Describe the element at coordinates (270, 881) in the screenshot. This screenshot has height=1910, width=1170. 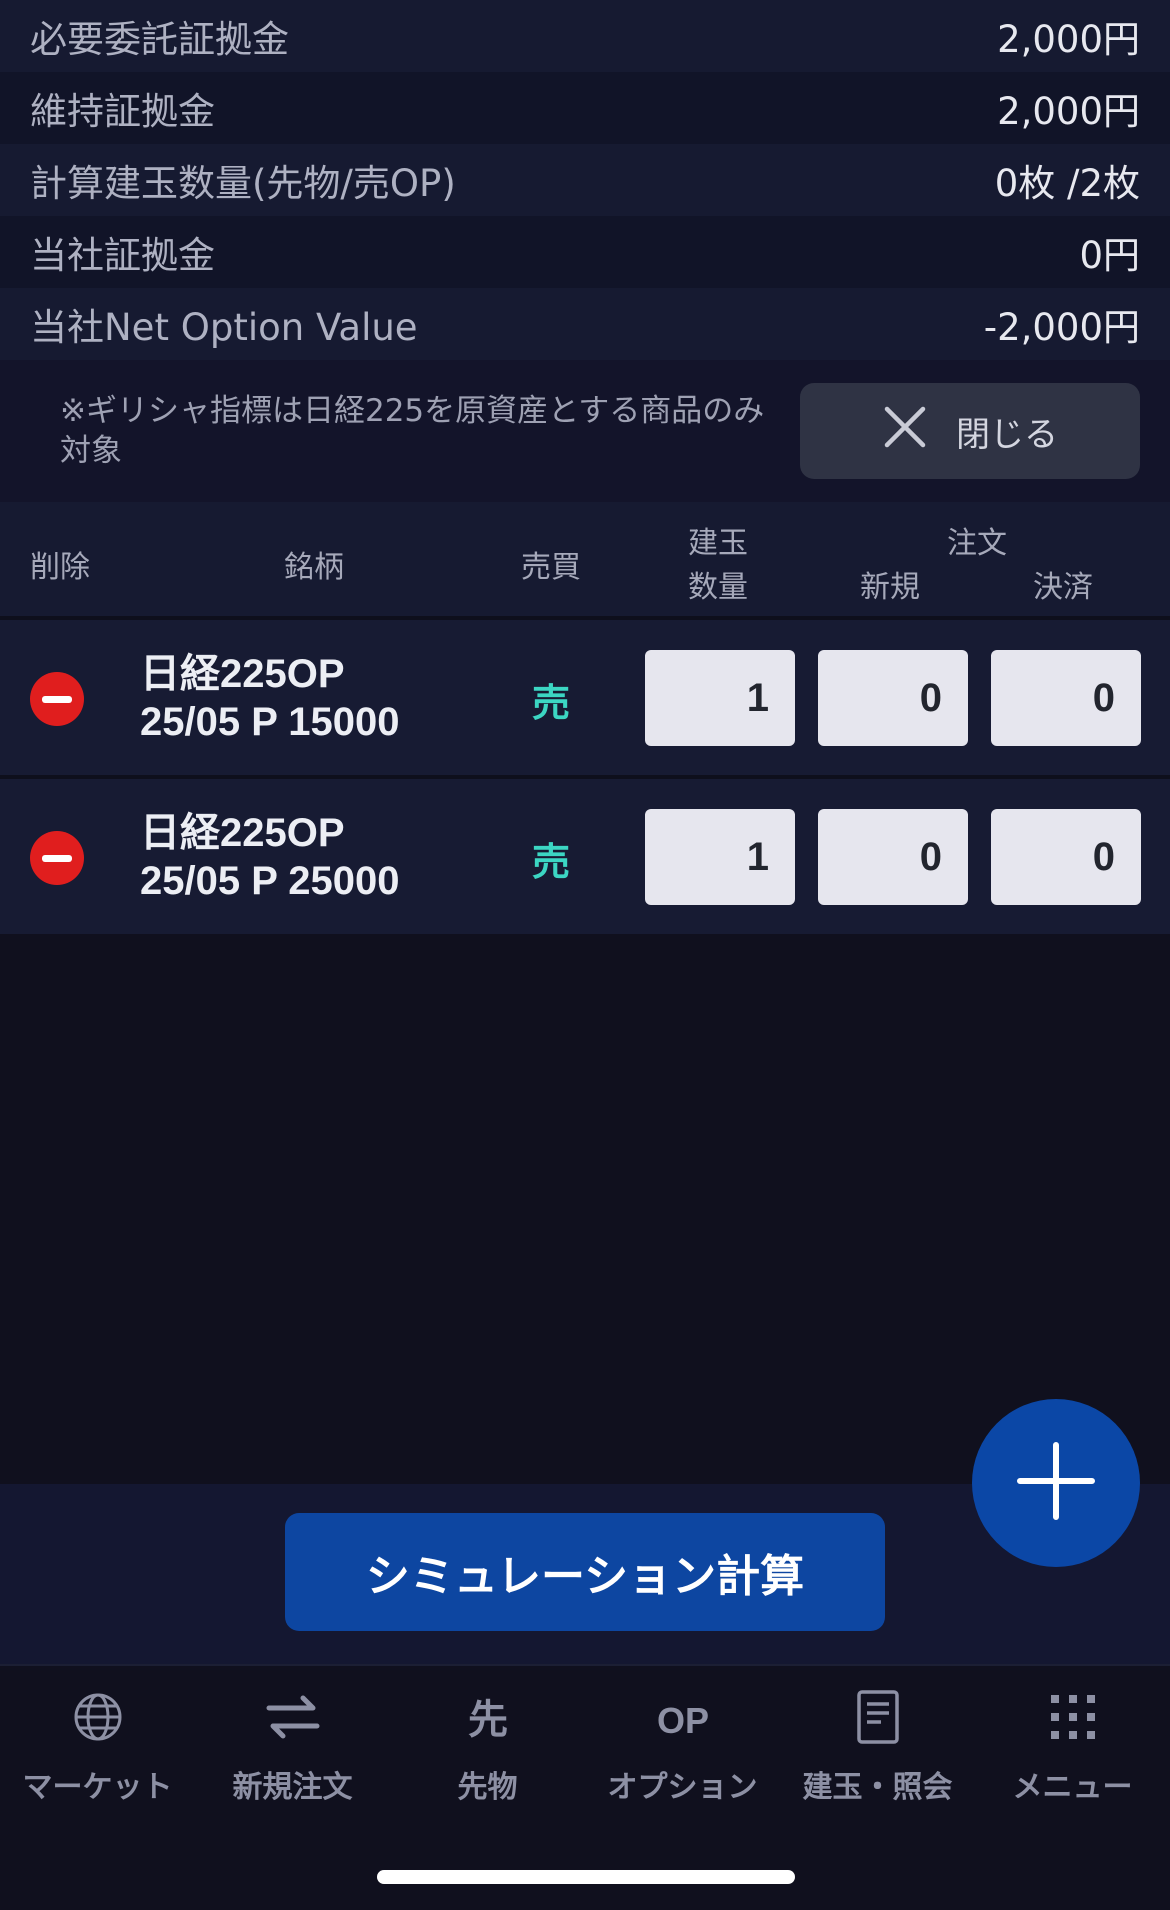
I see `symbol-contract: 25/05 P 25000` at that location.